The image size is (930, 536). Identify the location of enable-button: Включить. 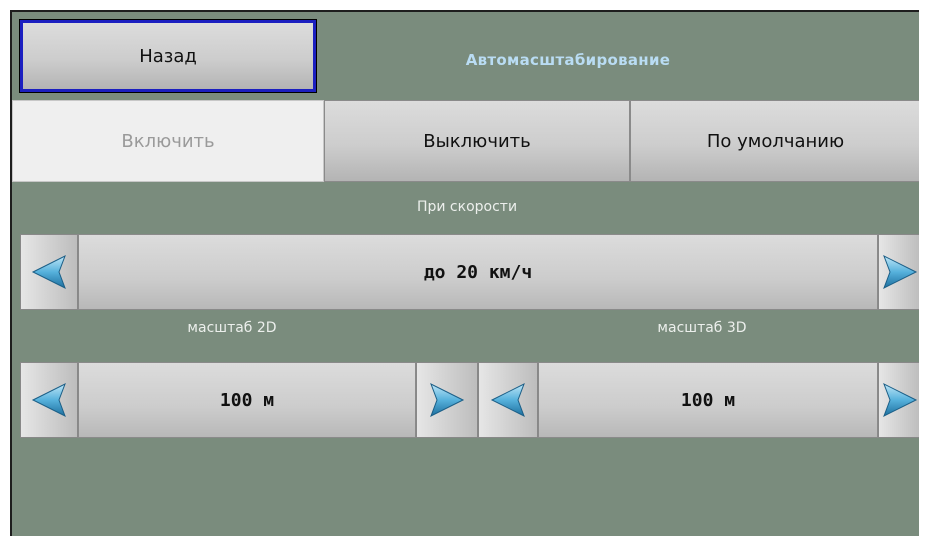
(168, 141).